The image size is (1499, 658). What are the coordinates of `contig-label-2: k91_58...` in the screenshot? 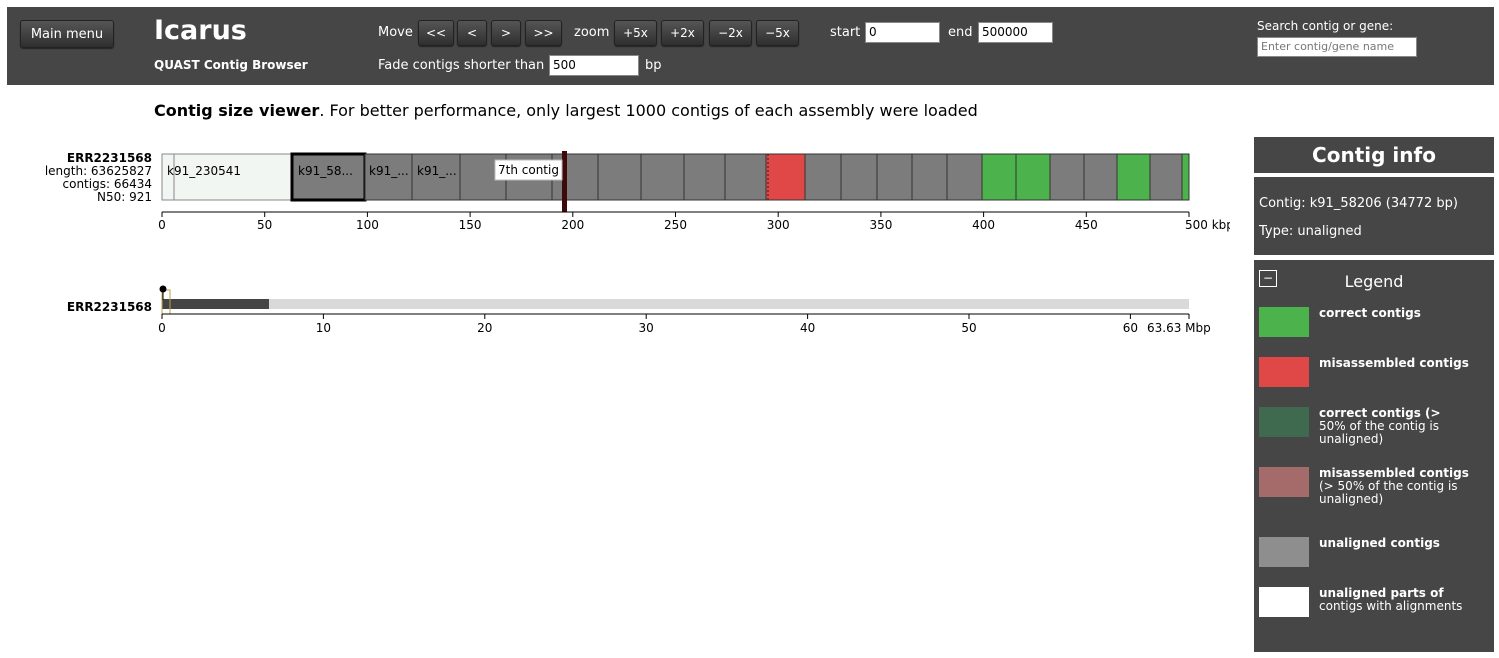 It's located at (325, 171).